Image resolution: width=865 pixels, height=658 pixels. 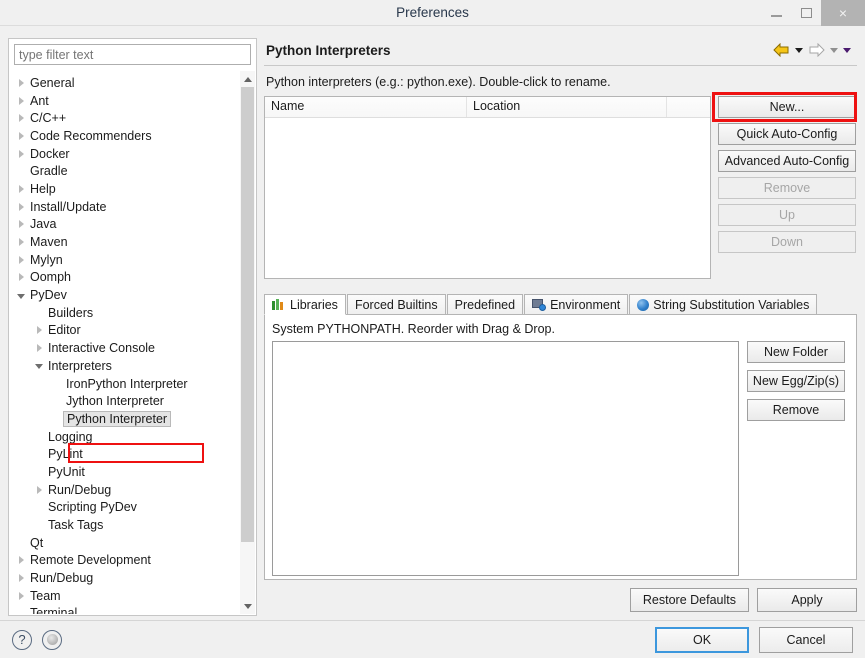 I want to click on up-button: Up, so click(x=787, y=215).